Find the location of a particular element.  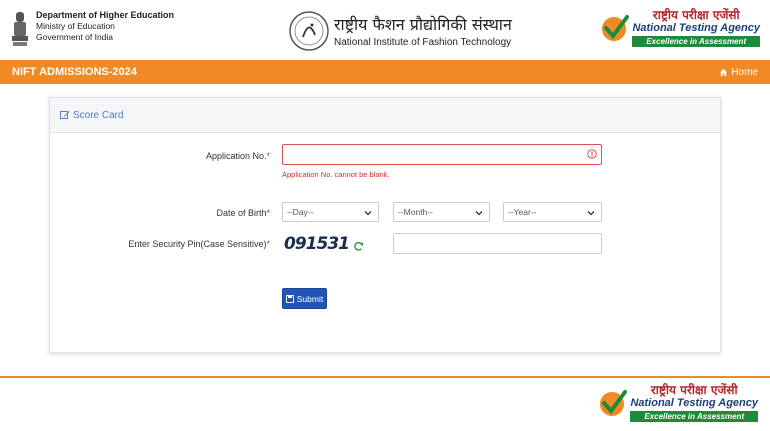

captcha-image: 091531 is located at coordinates (317, 244).